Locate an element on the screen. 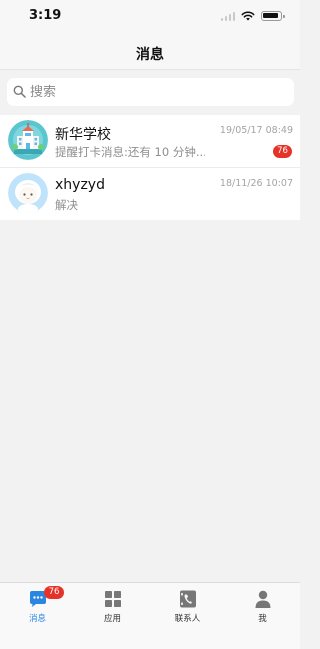 The width and height of the screenshot is (320, 649). tab-label: 我 is located at coordinates (262, 619).